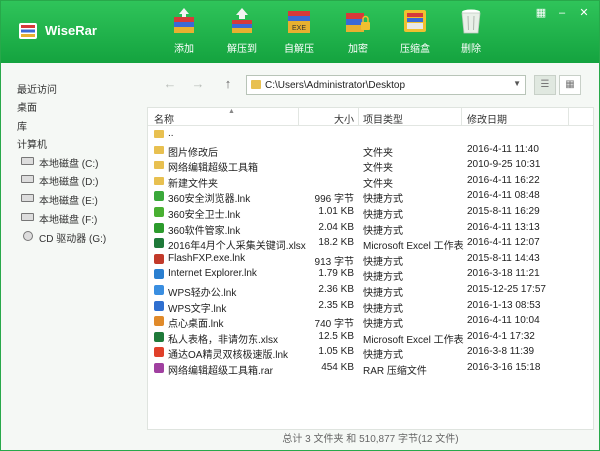  I want to click on self-extract-button: EXE 自解压, so click(299, 33).